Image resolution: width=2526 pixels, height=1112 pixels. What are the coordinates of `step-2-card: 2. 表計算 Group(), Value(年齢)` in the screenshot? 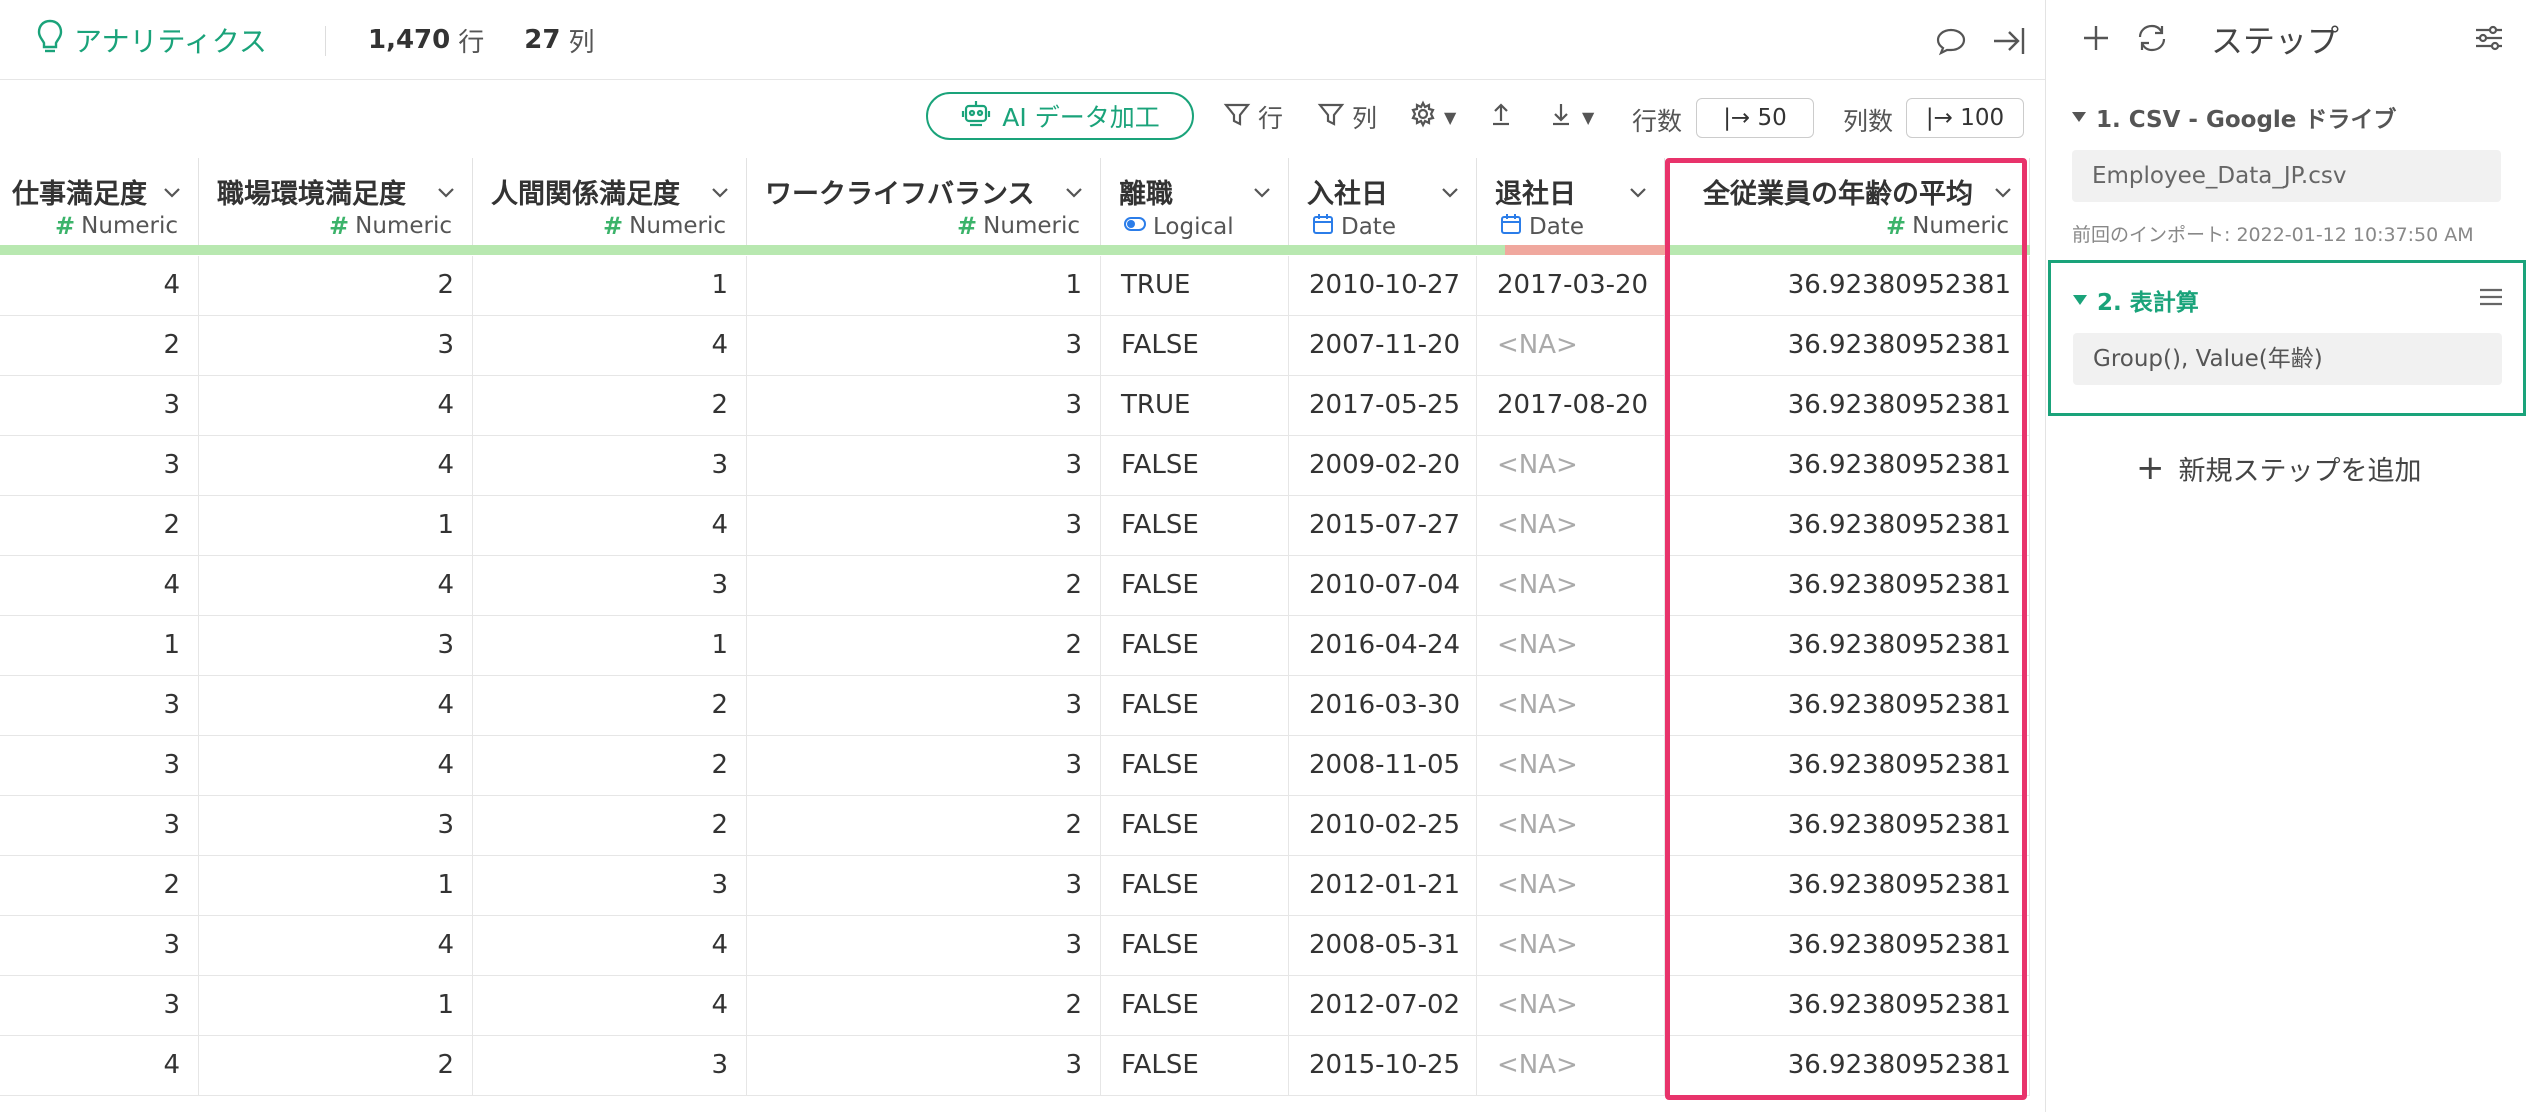 It's located at (2287, 338).